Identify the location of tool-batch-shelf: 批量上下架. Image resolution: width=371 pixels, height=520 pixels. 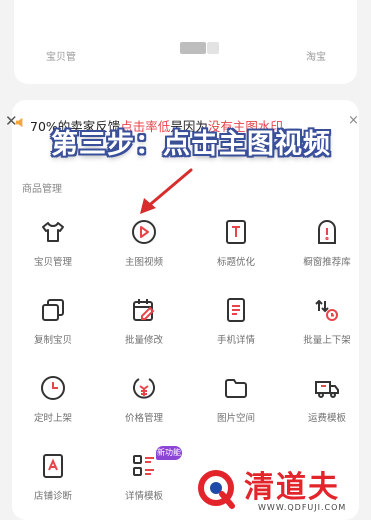
(327, 327).